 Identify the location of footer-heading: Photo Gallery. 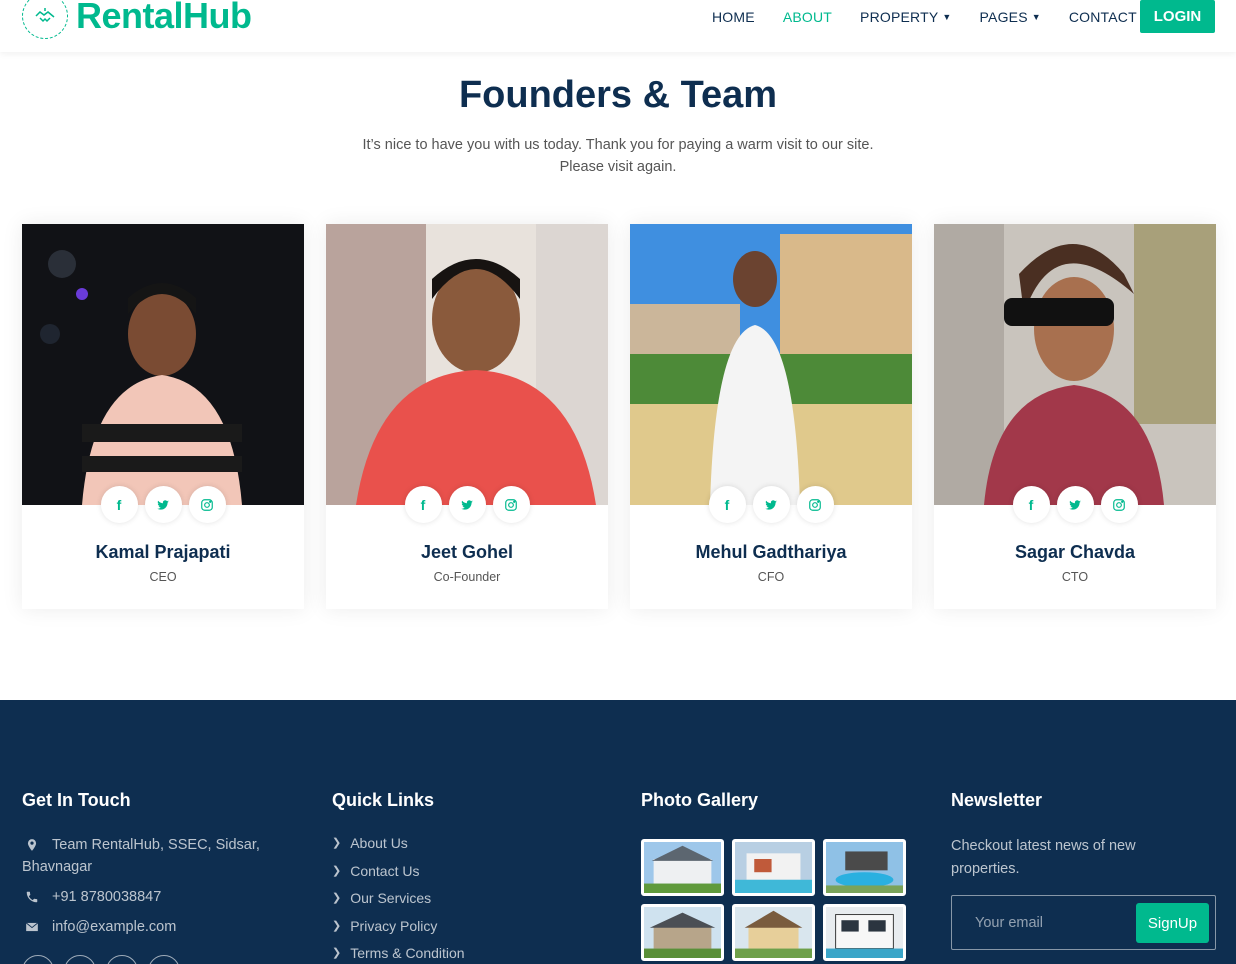
(700, 800).